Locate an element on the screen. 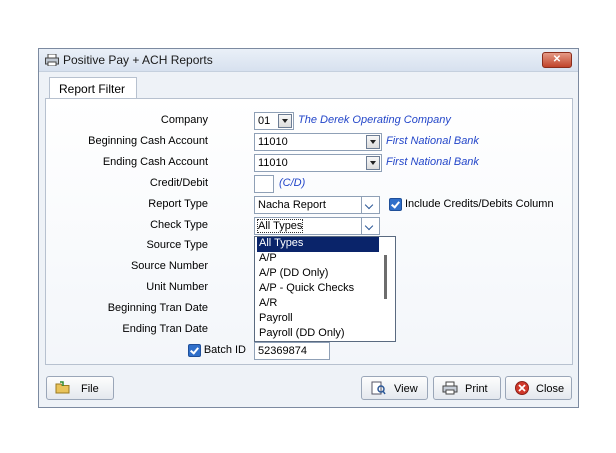 The image size is (616, 453). credit-debit-field is located at coordinates (264, 184).